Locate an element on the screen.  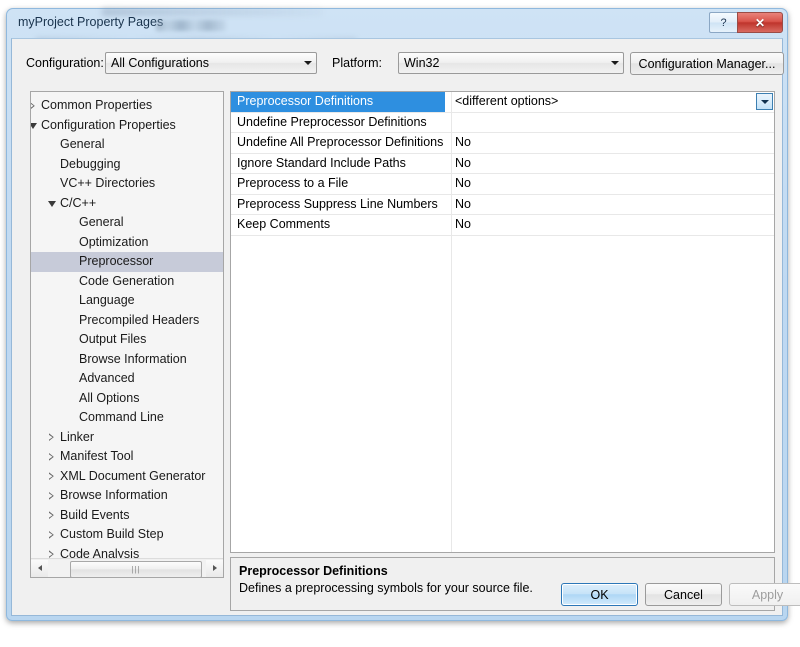
property-name: Ignore Standard Include Paths is located at coordinates (321, 162).